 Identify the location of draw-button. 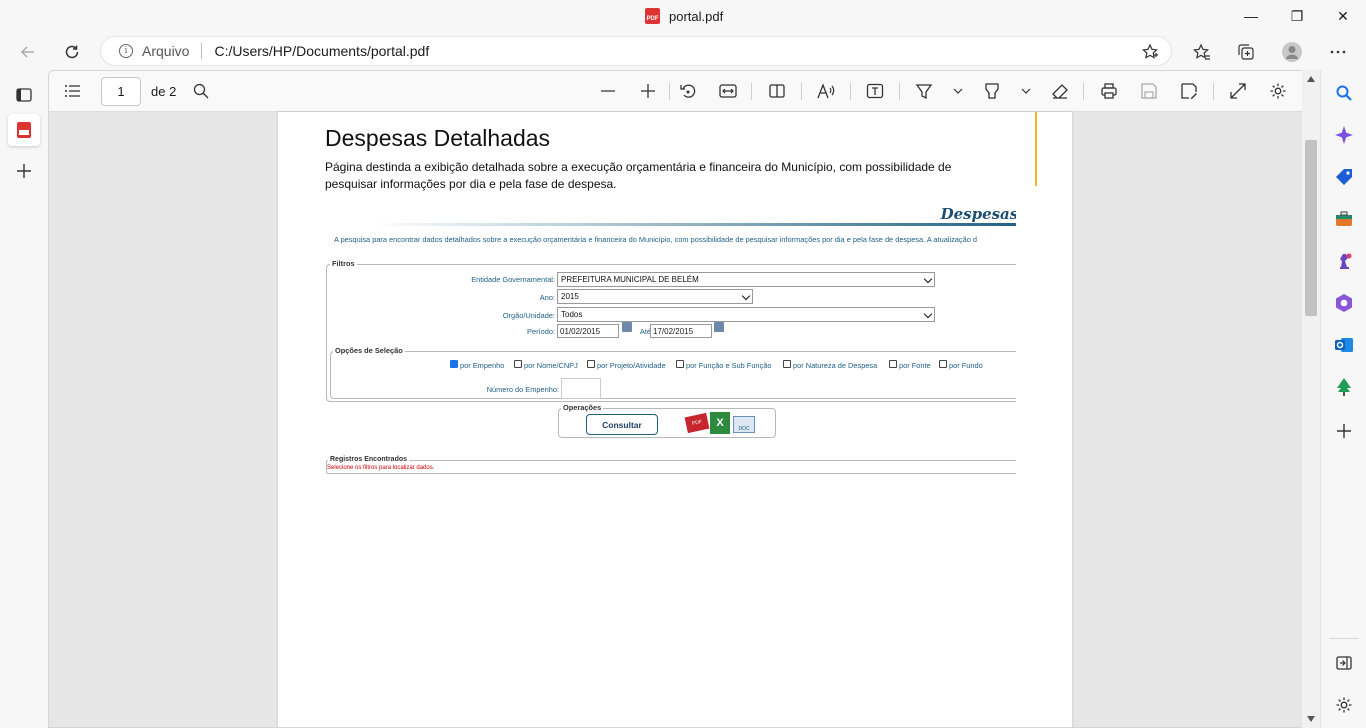
(924, 91).